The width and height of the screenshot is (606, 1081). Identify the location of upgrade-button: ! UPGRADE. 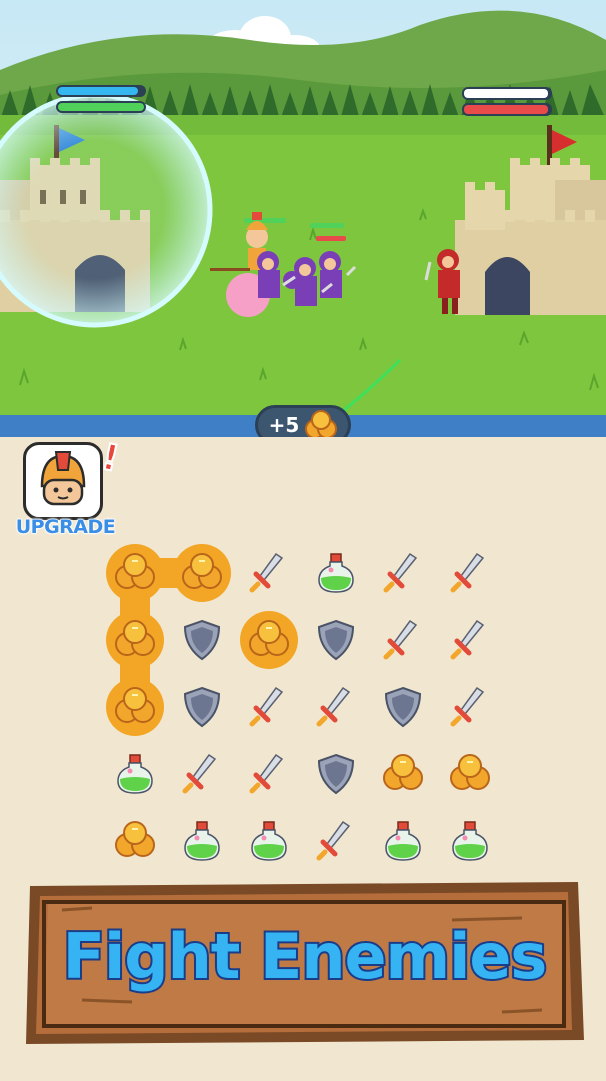
(66, 489).